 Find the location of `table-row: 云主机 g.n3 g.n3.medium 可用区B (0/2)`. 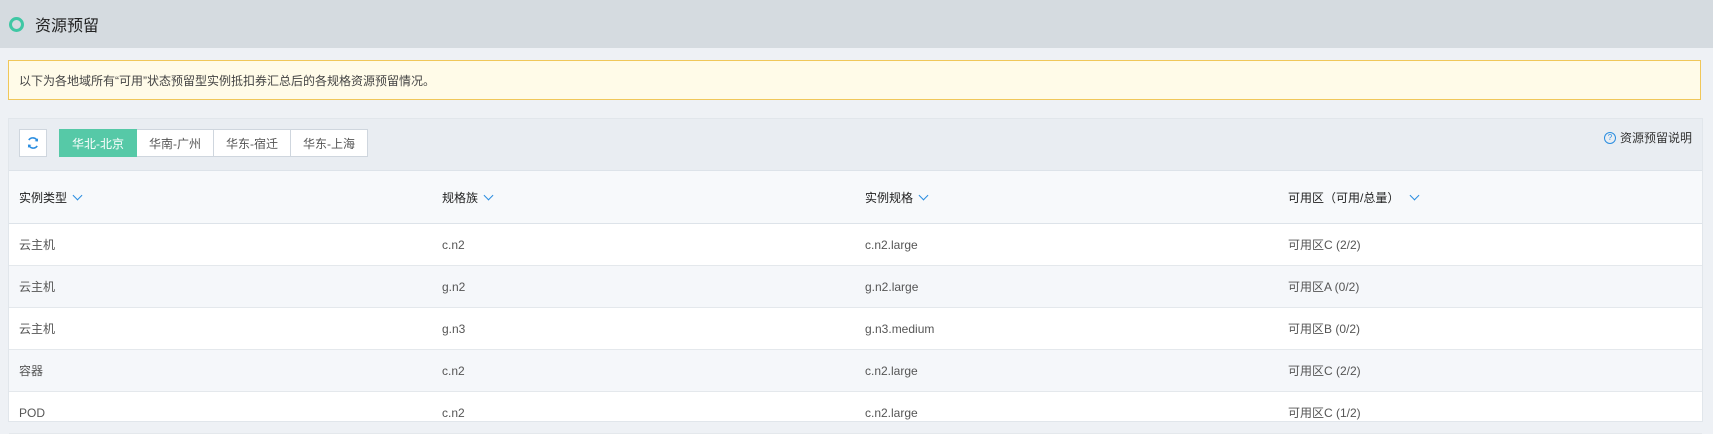

table-row: 云主机 g.n3 g.n3.medium 可用区B (0/2) is located at coordinates (855, 328).